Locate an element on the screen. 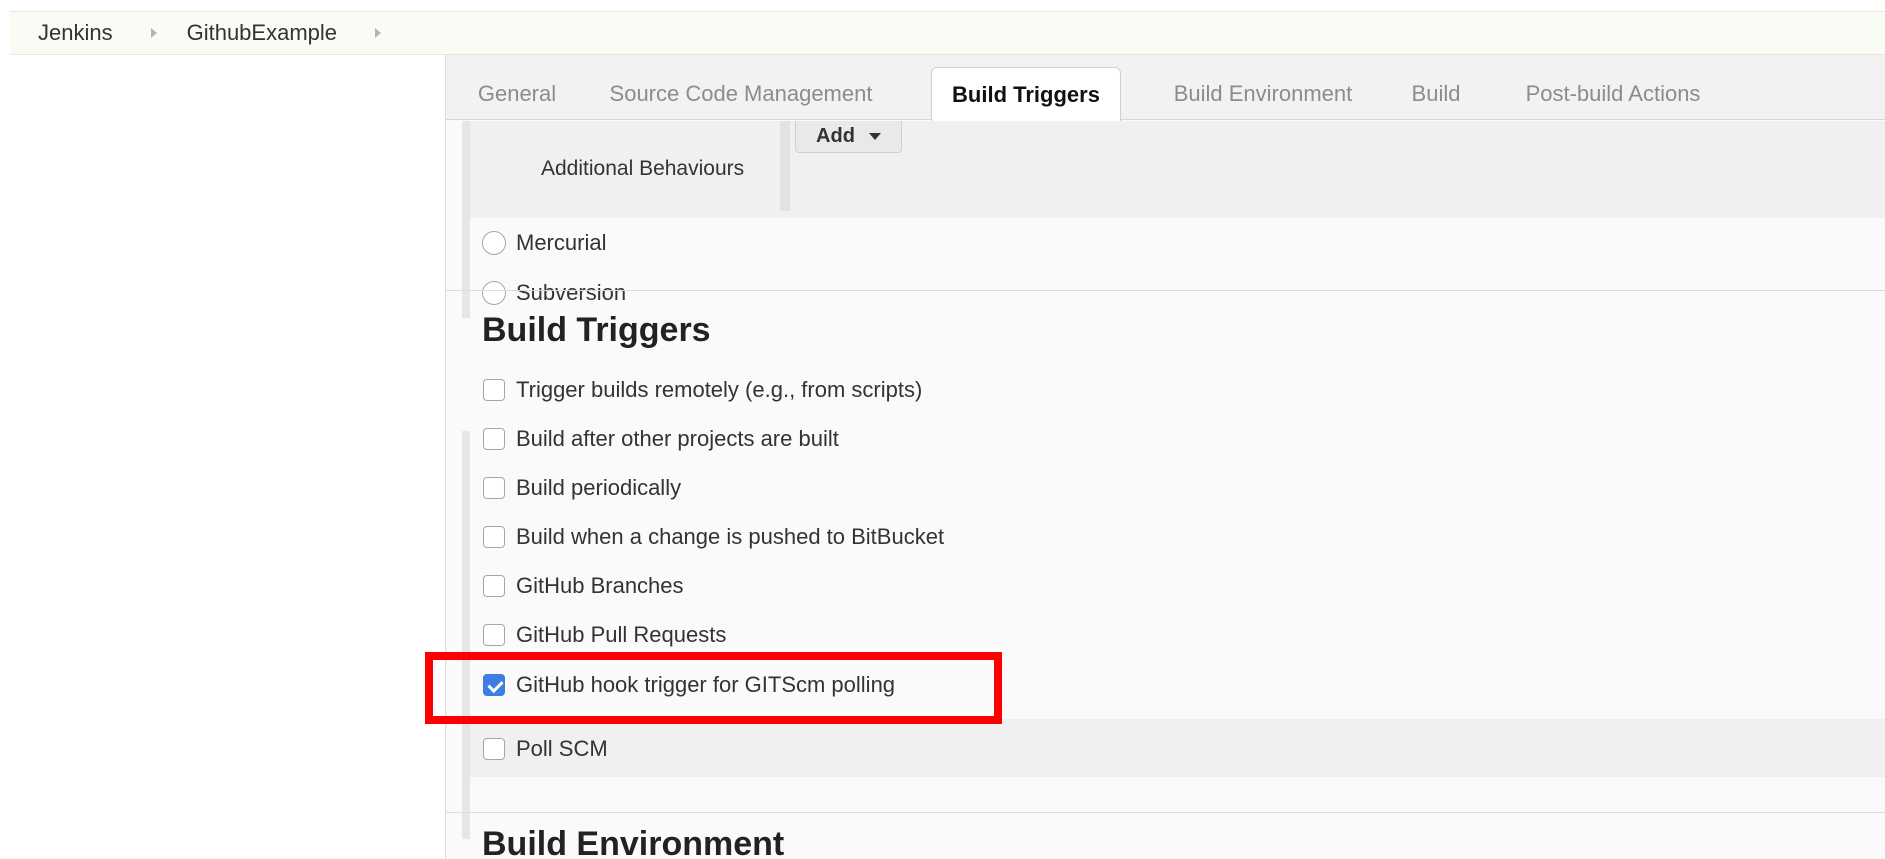 The width and height of the screenshot is (1885, 859). build-triggers-sidebar is located at coordinates (466, 635).